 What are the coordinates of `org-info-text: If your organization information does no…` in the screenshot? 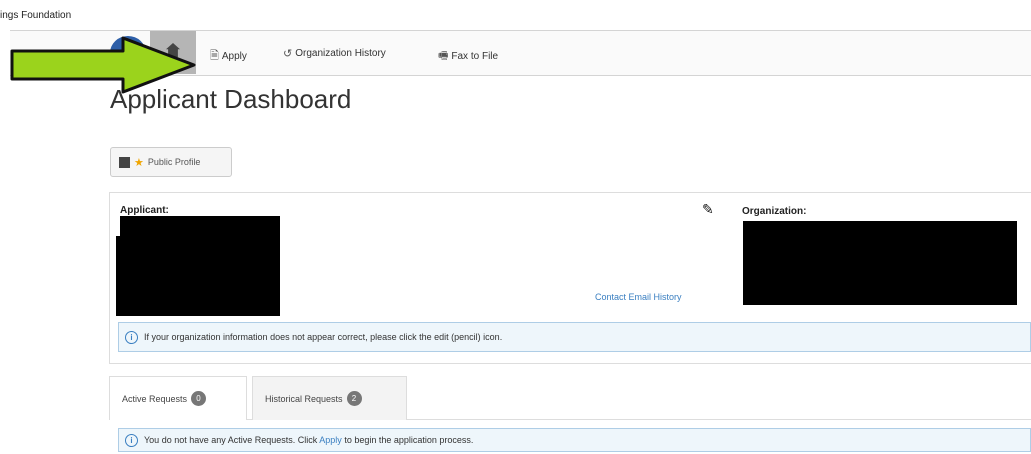 It's located at (323, 337).